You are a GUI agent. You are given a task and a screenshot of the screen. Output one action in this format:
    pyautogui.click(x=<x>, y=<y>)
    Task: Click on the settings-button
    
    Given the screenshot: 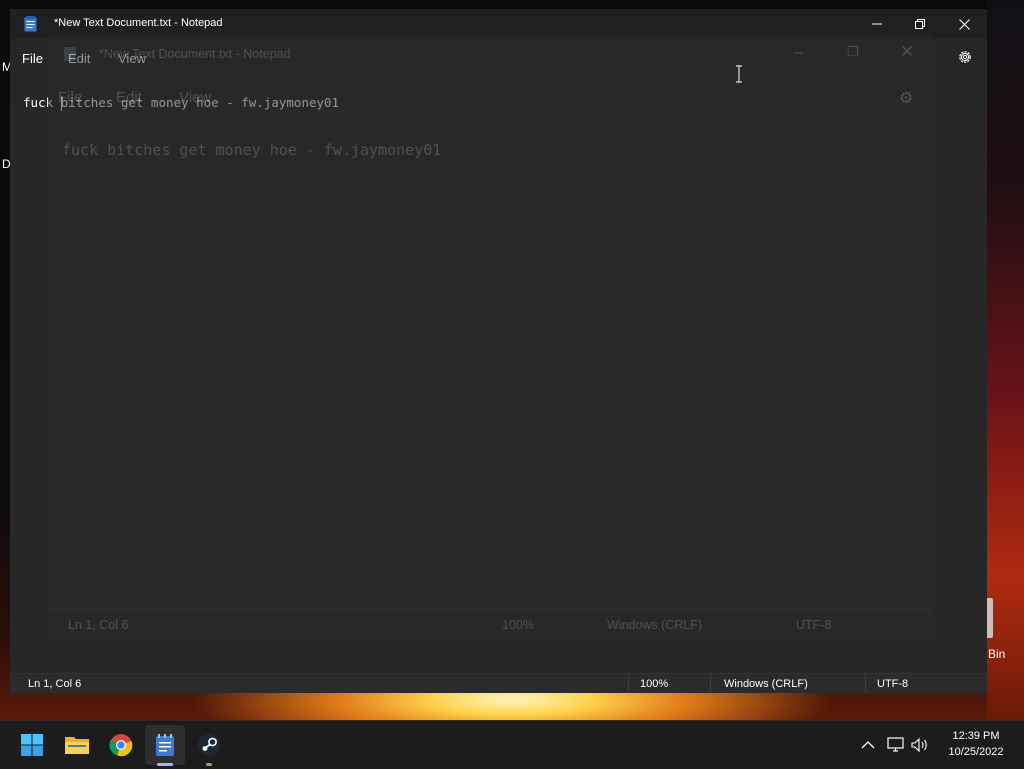 What is the action you would take?
    pyautogui.click(x=968, y=59)
    